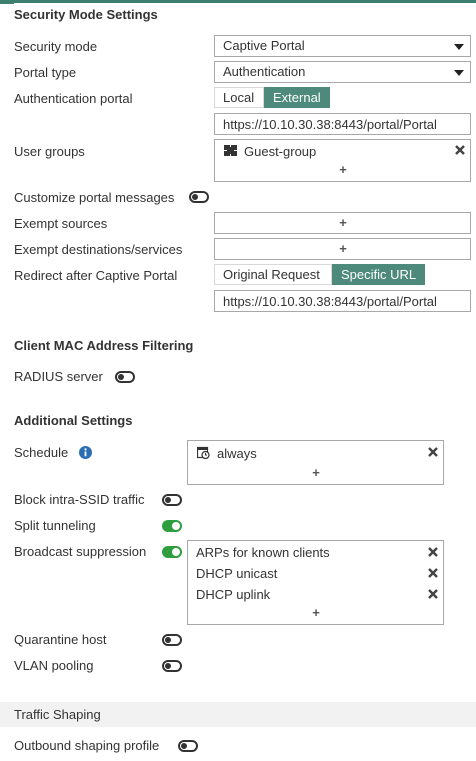 Image resolution: width=476 pixels, height=761 pixels. Describe the element at coordinates (45, 72) in the screenshot. I see `portal-type-label: Portal type` at that location.